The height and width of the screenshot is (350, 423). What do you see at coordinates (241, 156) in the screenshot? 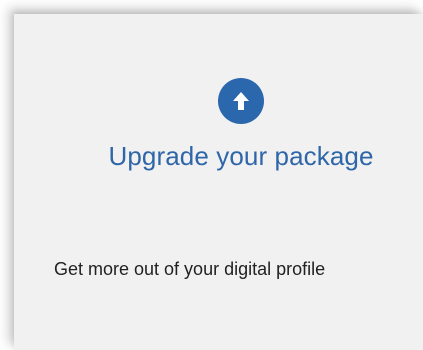
I see `card-title: Upgrade your package` at bounding box center [241, 156].